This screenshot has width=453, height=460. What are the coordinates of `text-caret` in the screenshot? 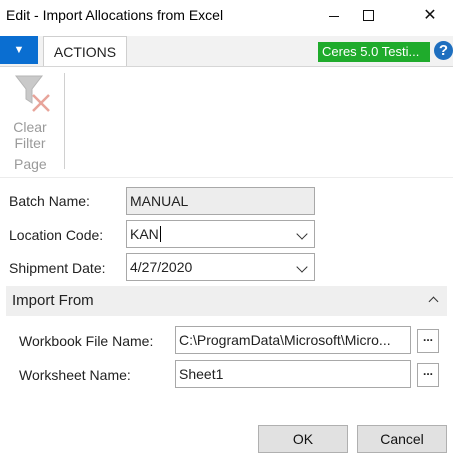 It's located at (160, 234).